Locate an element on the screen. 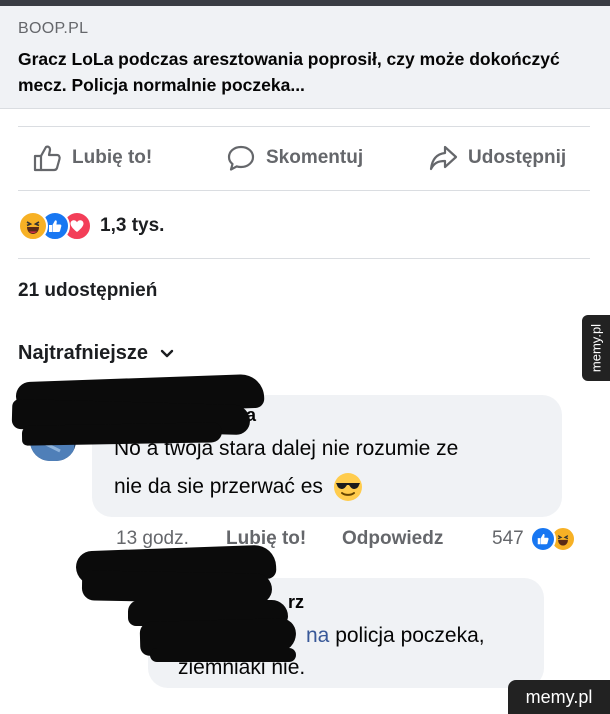  reply-author: rz is located at coordinates (296, 602).